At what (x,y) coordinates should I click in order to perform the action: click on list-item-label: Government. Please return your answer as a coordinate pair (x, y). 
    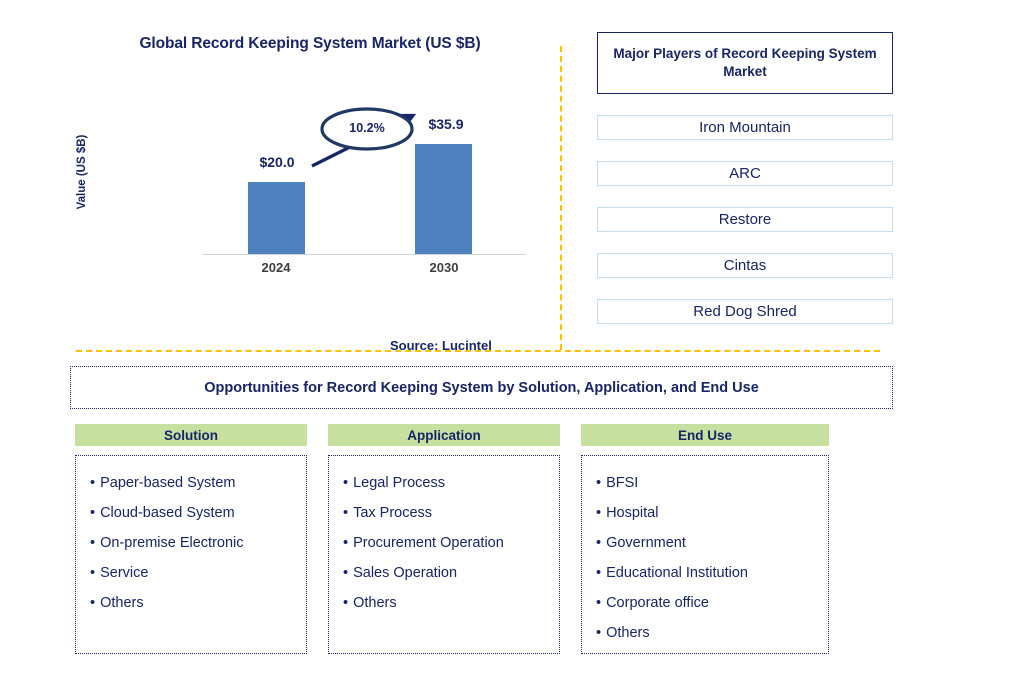
    Looking at the image, I should click on (646, 543).